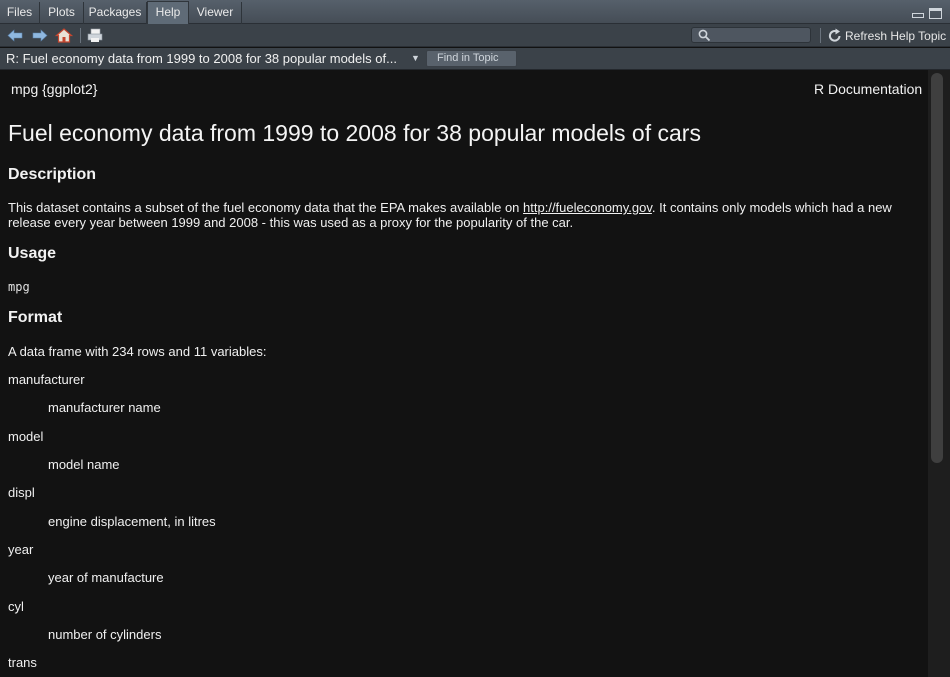 Image resolution: width=950 pixels, height=677 pixels. I want to click on help-toolbar: Refresh Help Topic, so click(475, 35).